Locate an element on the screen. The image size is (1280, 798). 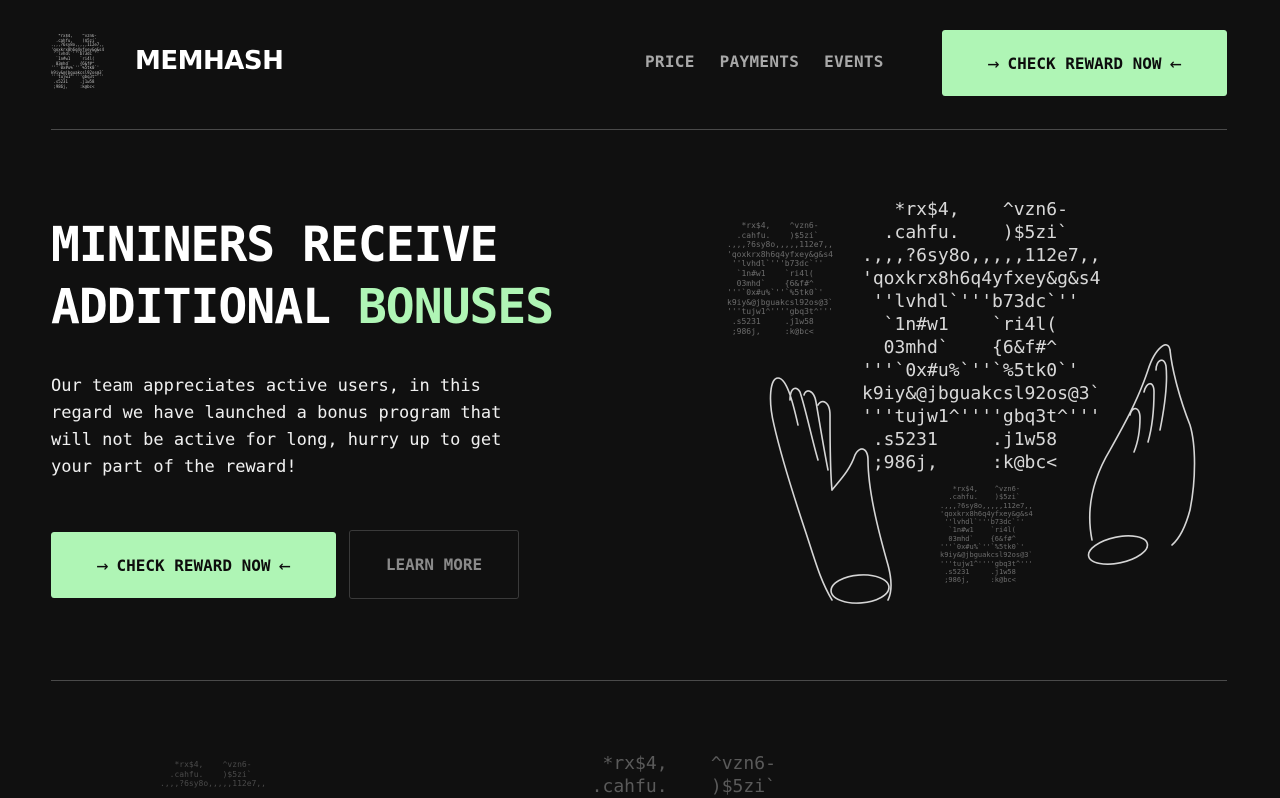
hero-title-line2: ADDITIONAL is located at coordinates (204, 307).